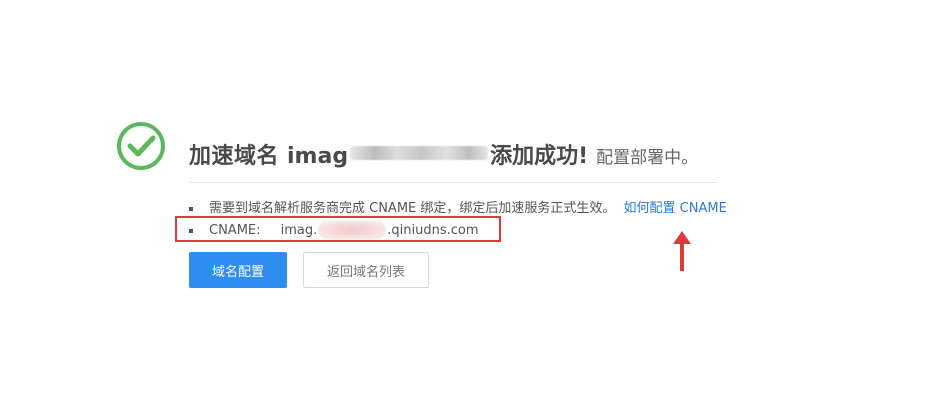 This screenshot has height=411, width=934. What do you see at coordinates (539, 156) in the screenshot?
I see `title-suffix: 添加成功!` at bounding box center [539, 156].